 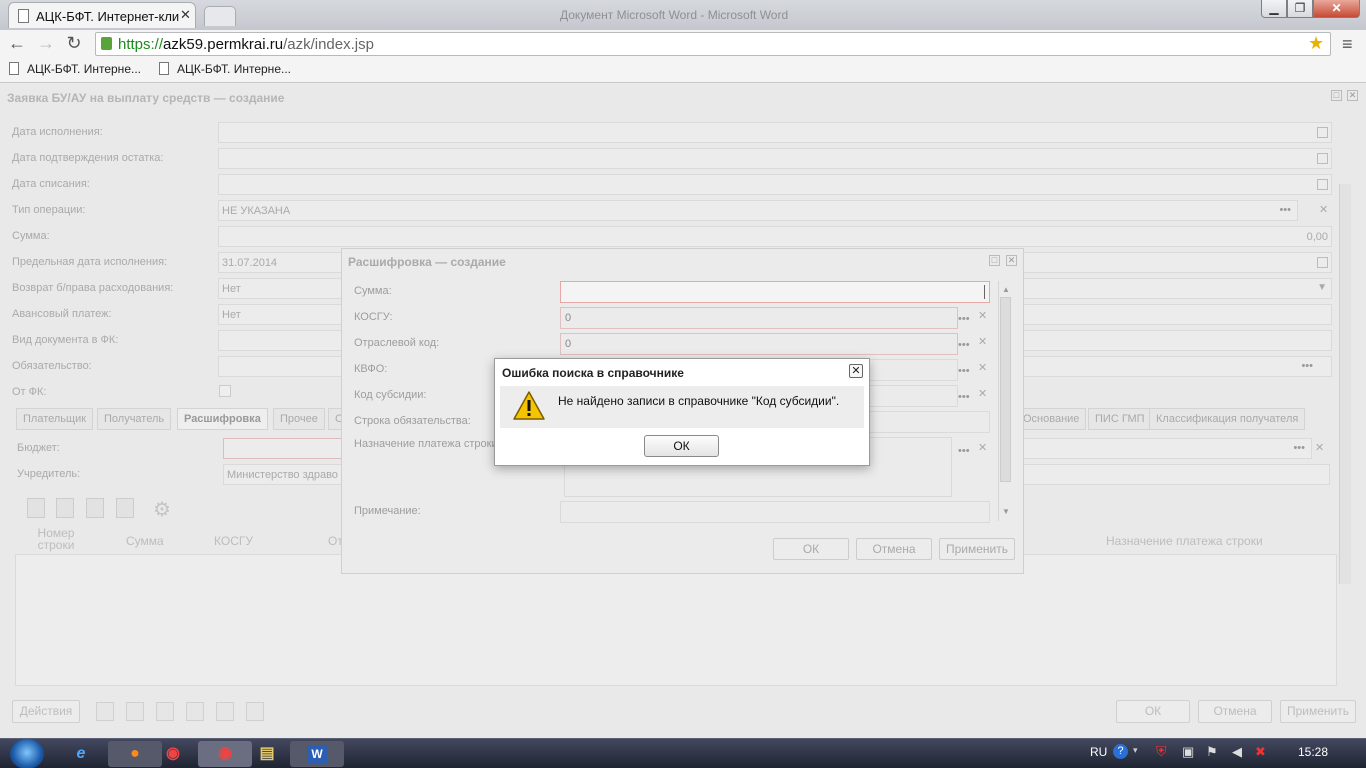 What do you see at coordinates (95, 508) in the screenshot?
I see `copy-icon` at bounding box center [95, 508].